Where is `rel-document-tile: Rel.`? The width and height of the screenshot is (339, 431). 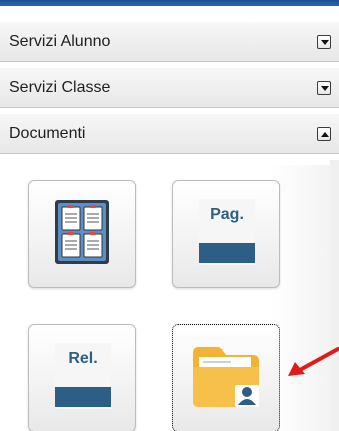
rel-document-tile: Rel. is located at coordinates (82, 377).